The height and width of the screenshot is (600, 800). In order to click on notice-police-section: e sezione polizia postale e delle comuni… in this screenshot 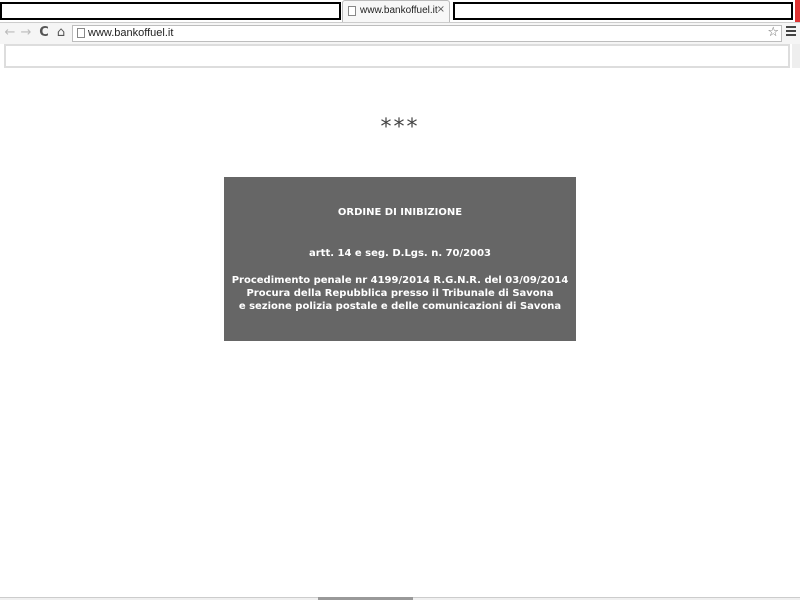, I will do `click(400, 306)`.